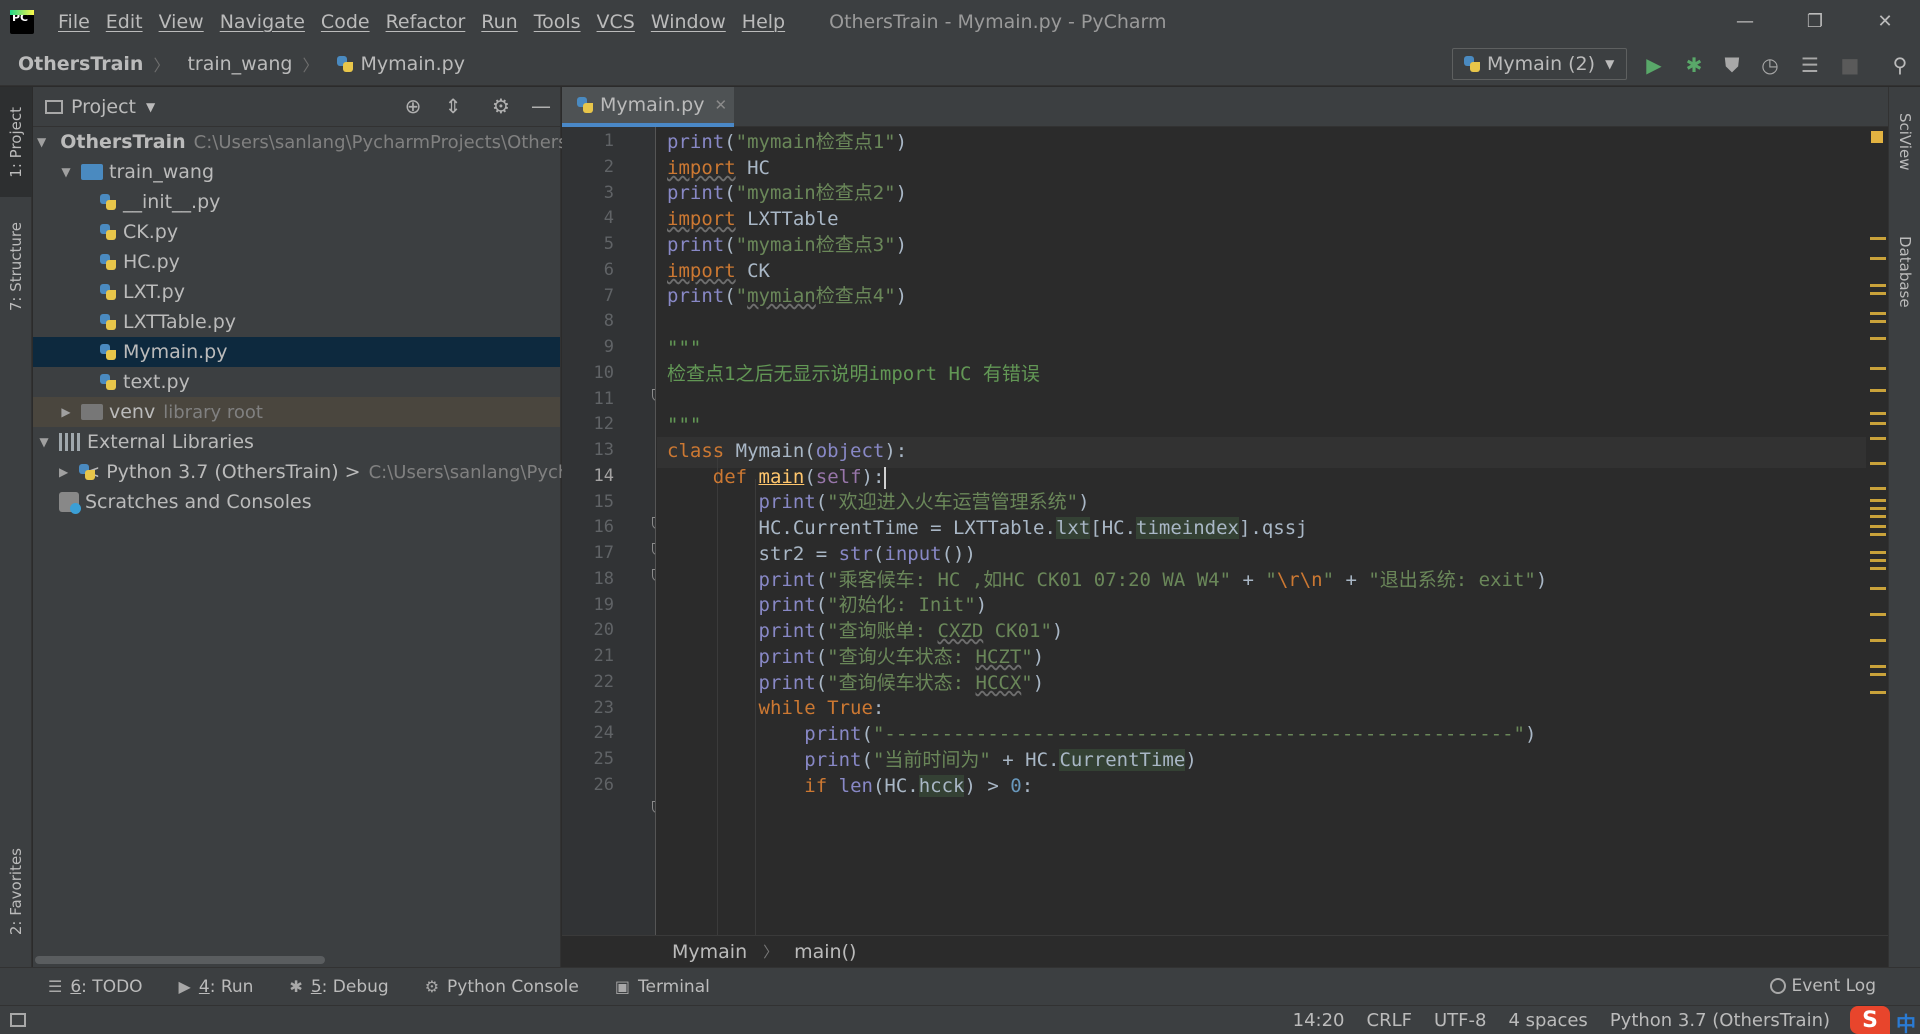  What do you see at coordinates (1460, 1020) in the screenshot?
I see `status-encoding: UTF-8` at bounding box center [1460, 1020].